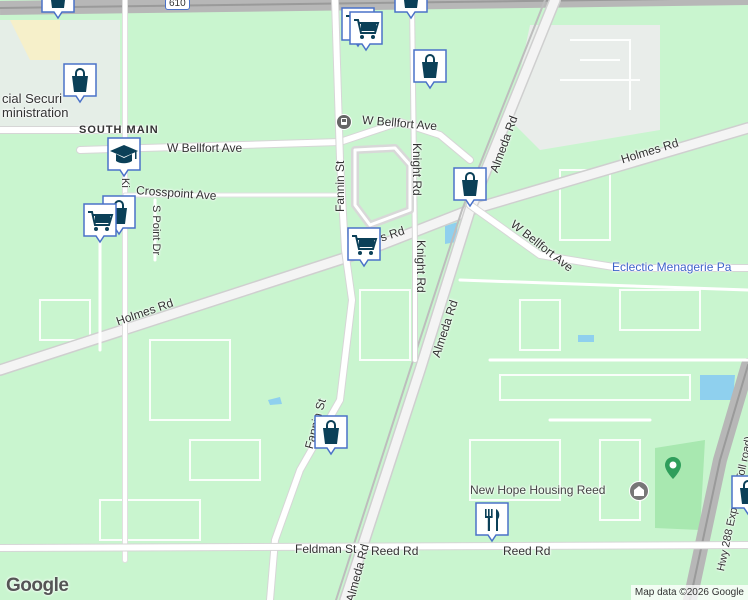 This screenshot has width=748, height=600. What do you see at coordinates (527, 551) in the screenshot?
I see `street-label-reed-right: Reed Rd` at bounding box center [527, 551].